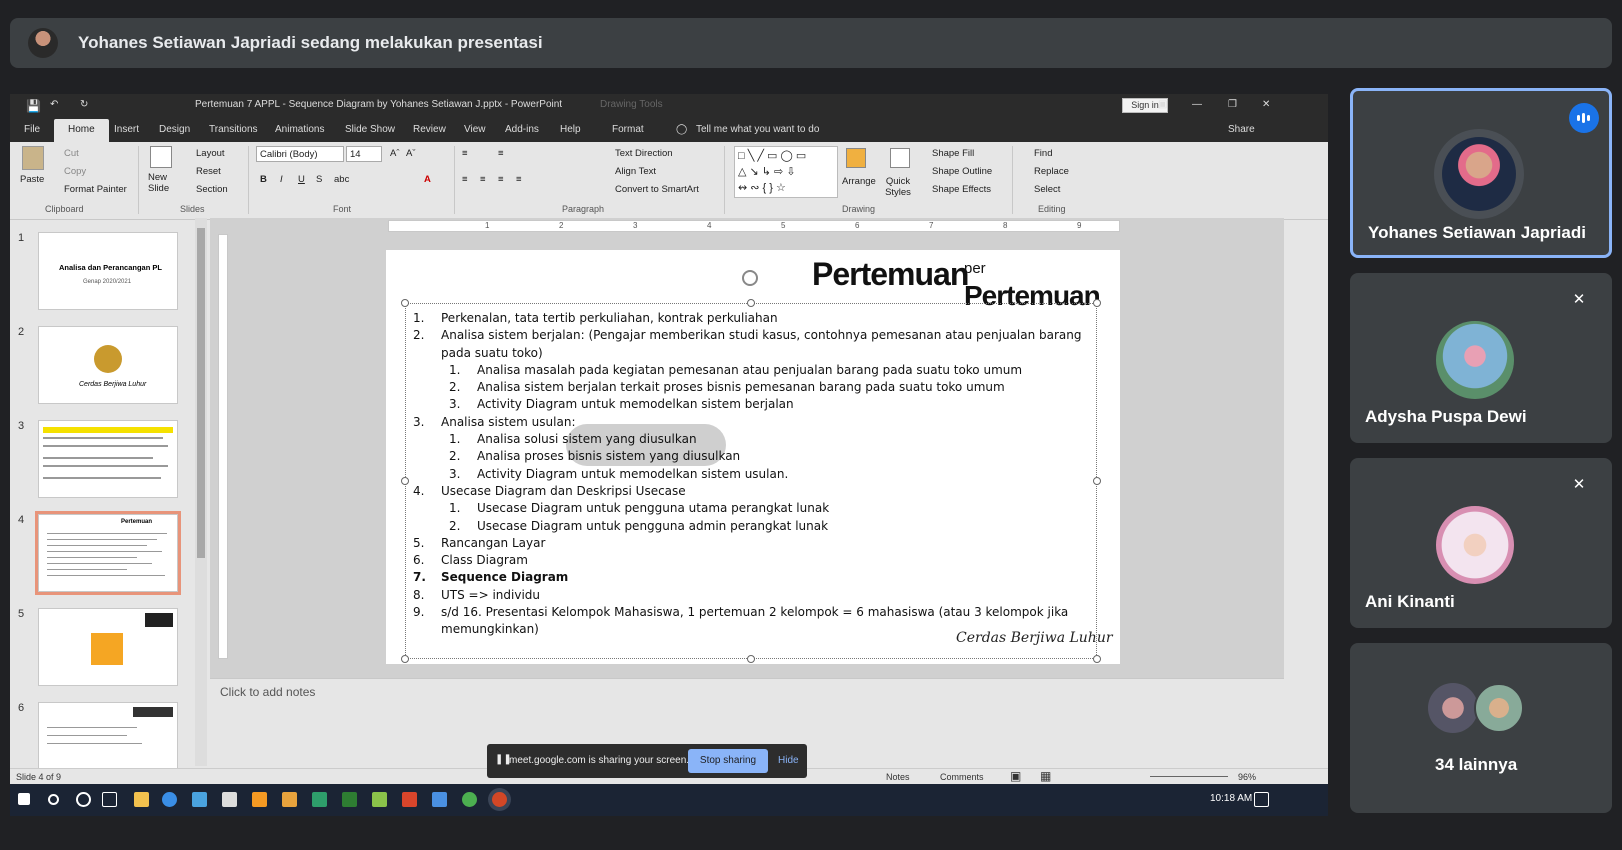 The height and width of the screenshot is (850, 1622). Describe the element at coordinates (33, 158) in the screenshot. I see `paste-icon` at that location.